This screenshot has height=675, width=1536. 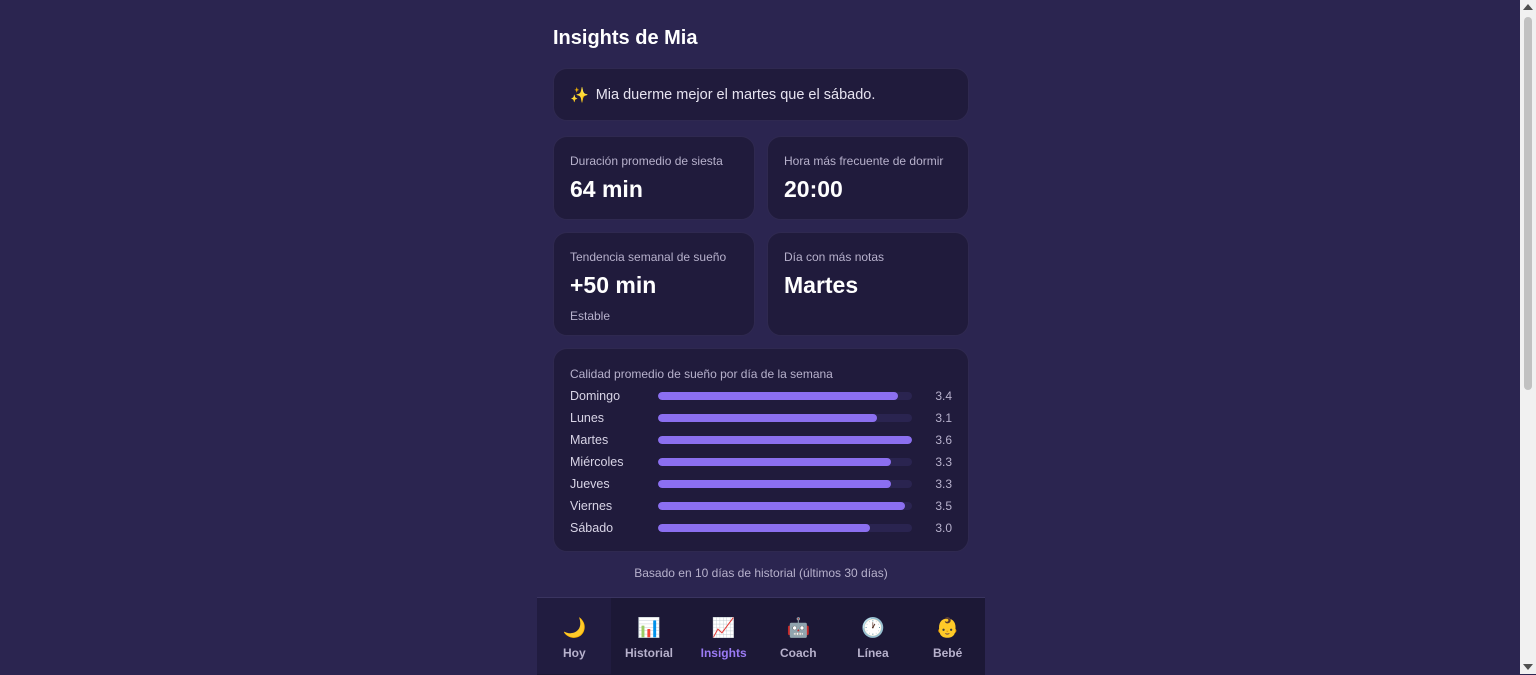 What do you see at coordinates (873, 653) in the screenshot?
I see `nav-label: Línea` at bounding box center [873, 653].